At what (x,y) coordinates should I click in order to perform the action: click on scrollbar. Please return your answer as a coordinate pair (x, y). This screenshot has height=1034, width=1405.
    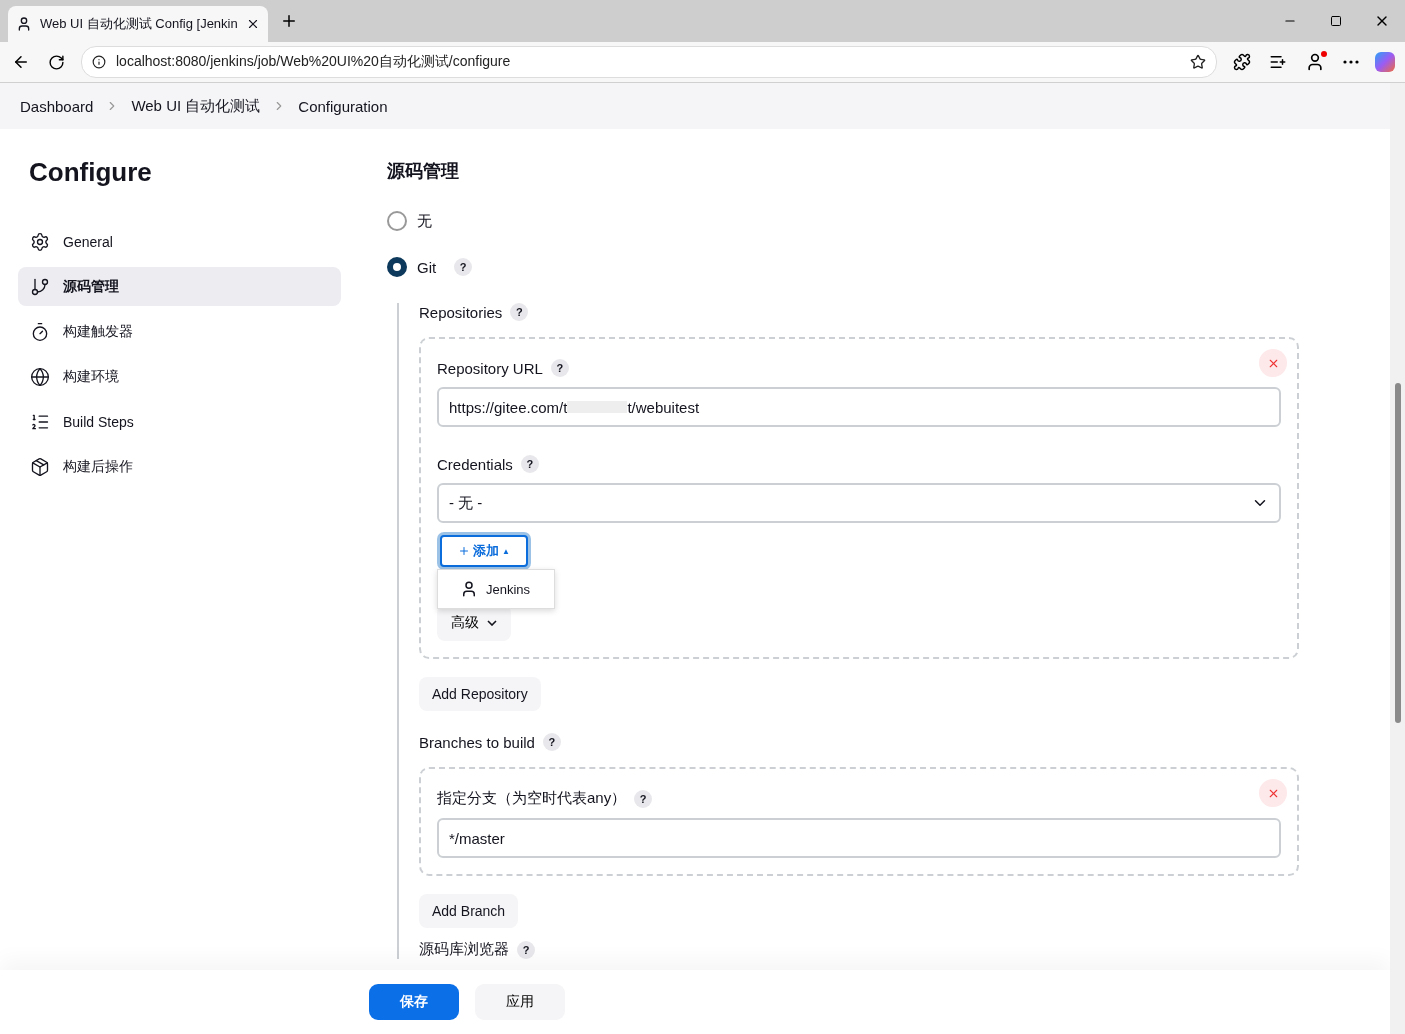
    Looking at the image, I should click on (1397, 558).